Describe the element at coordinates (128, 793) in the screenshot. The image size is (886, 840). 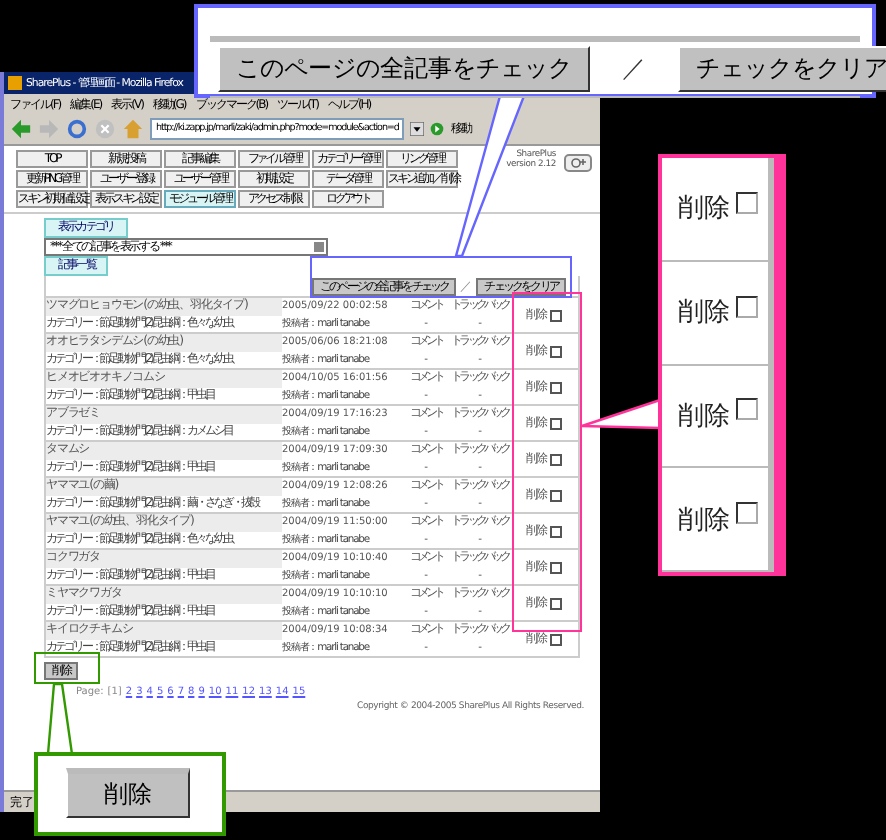
I see `delete-button: 削除` at that location.